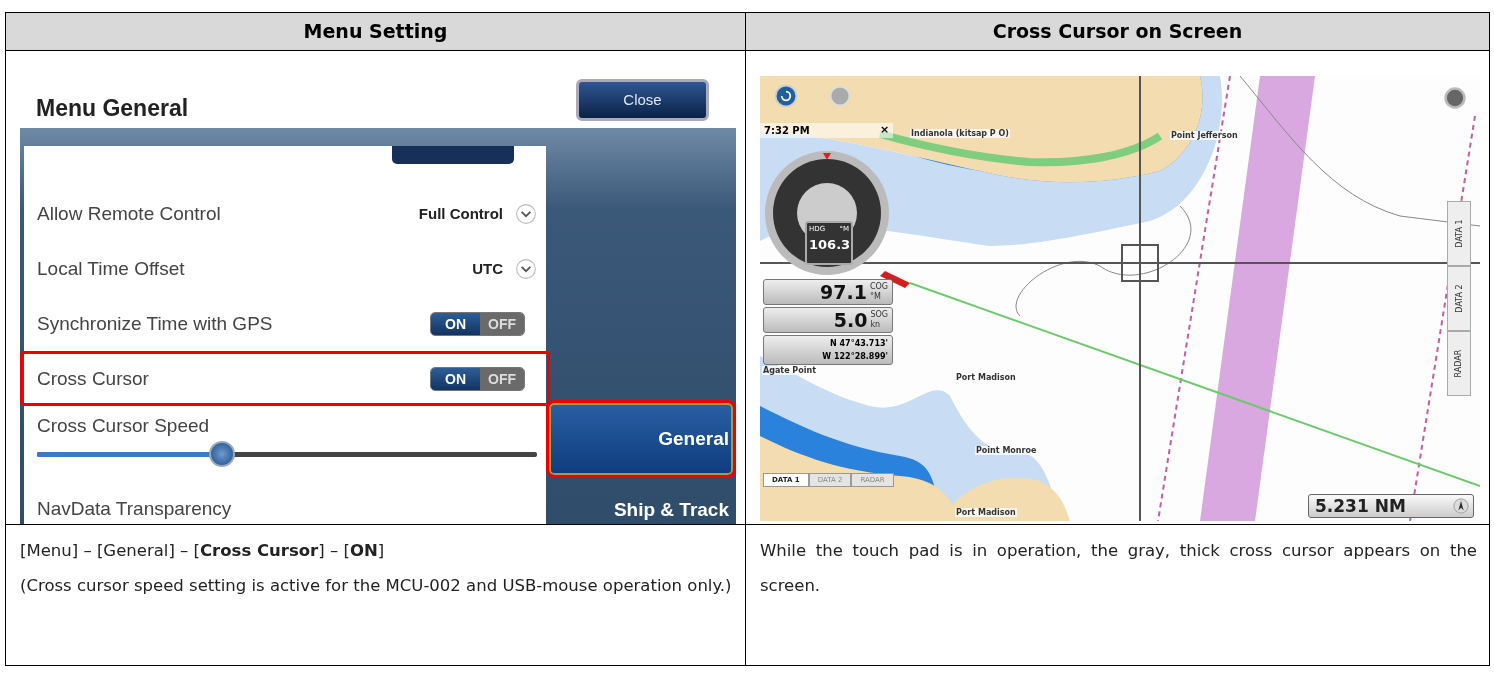 This screenshot has width=1494, height=682. I want to click on place-label: Point Jefferson, so click(1204, 135).